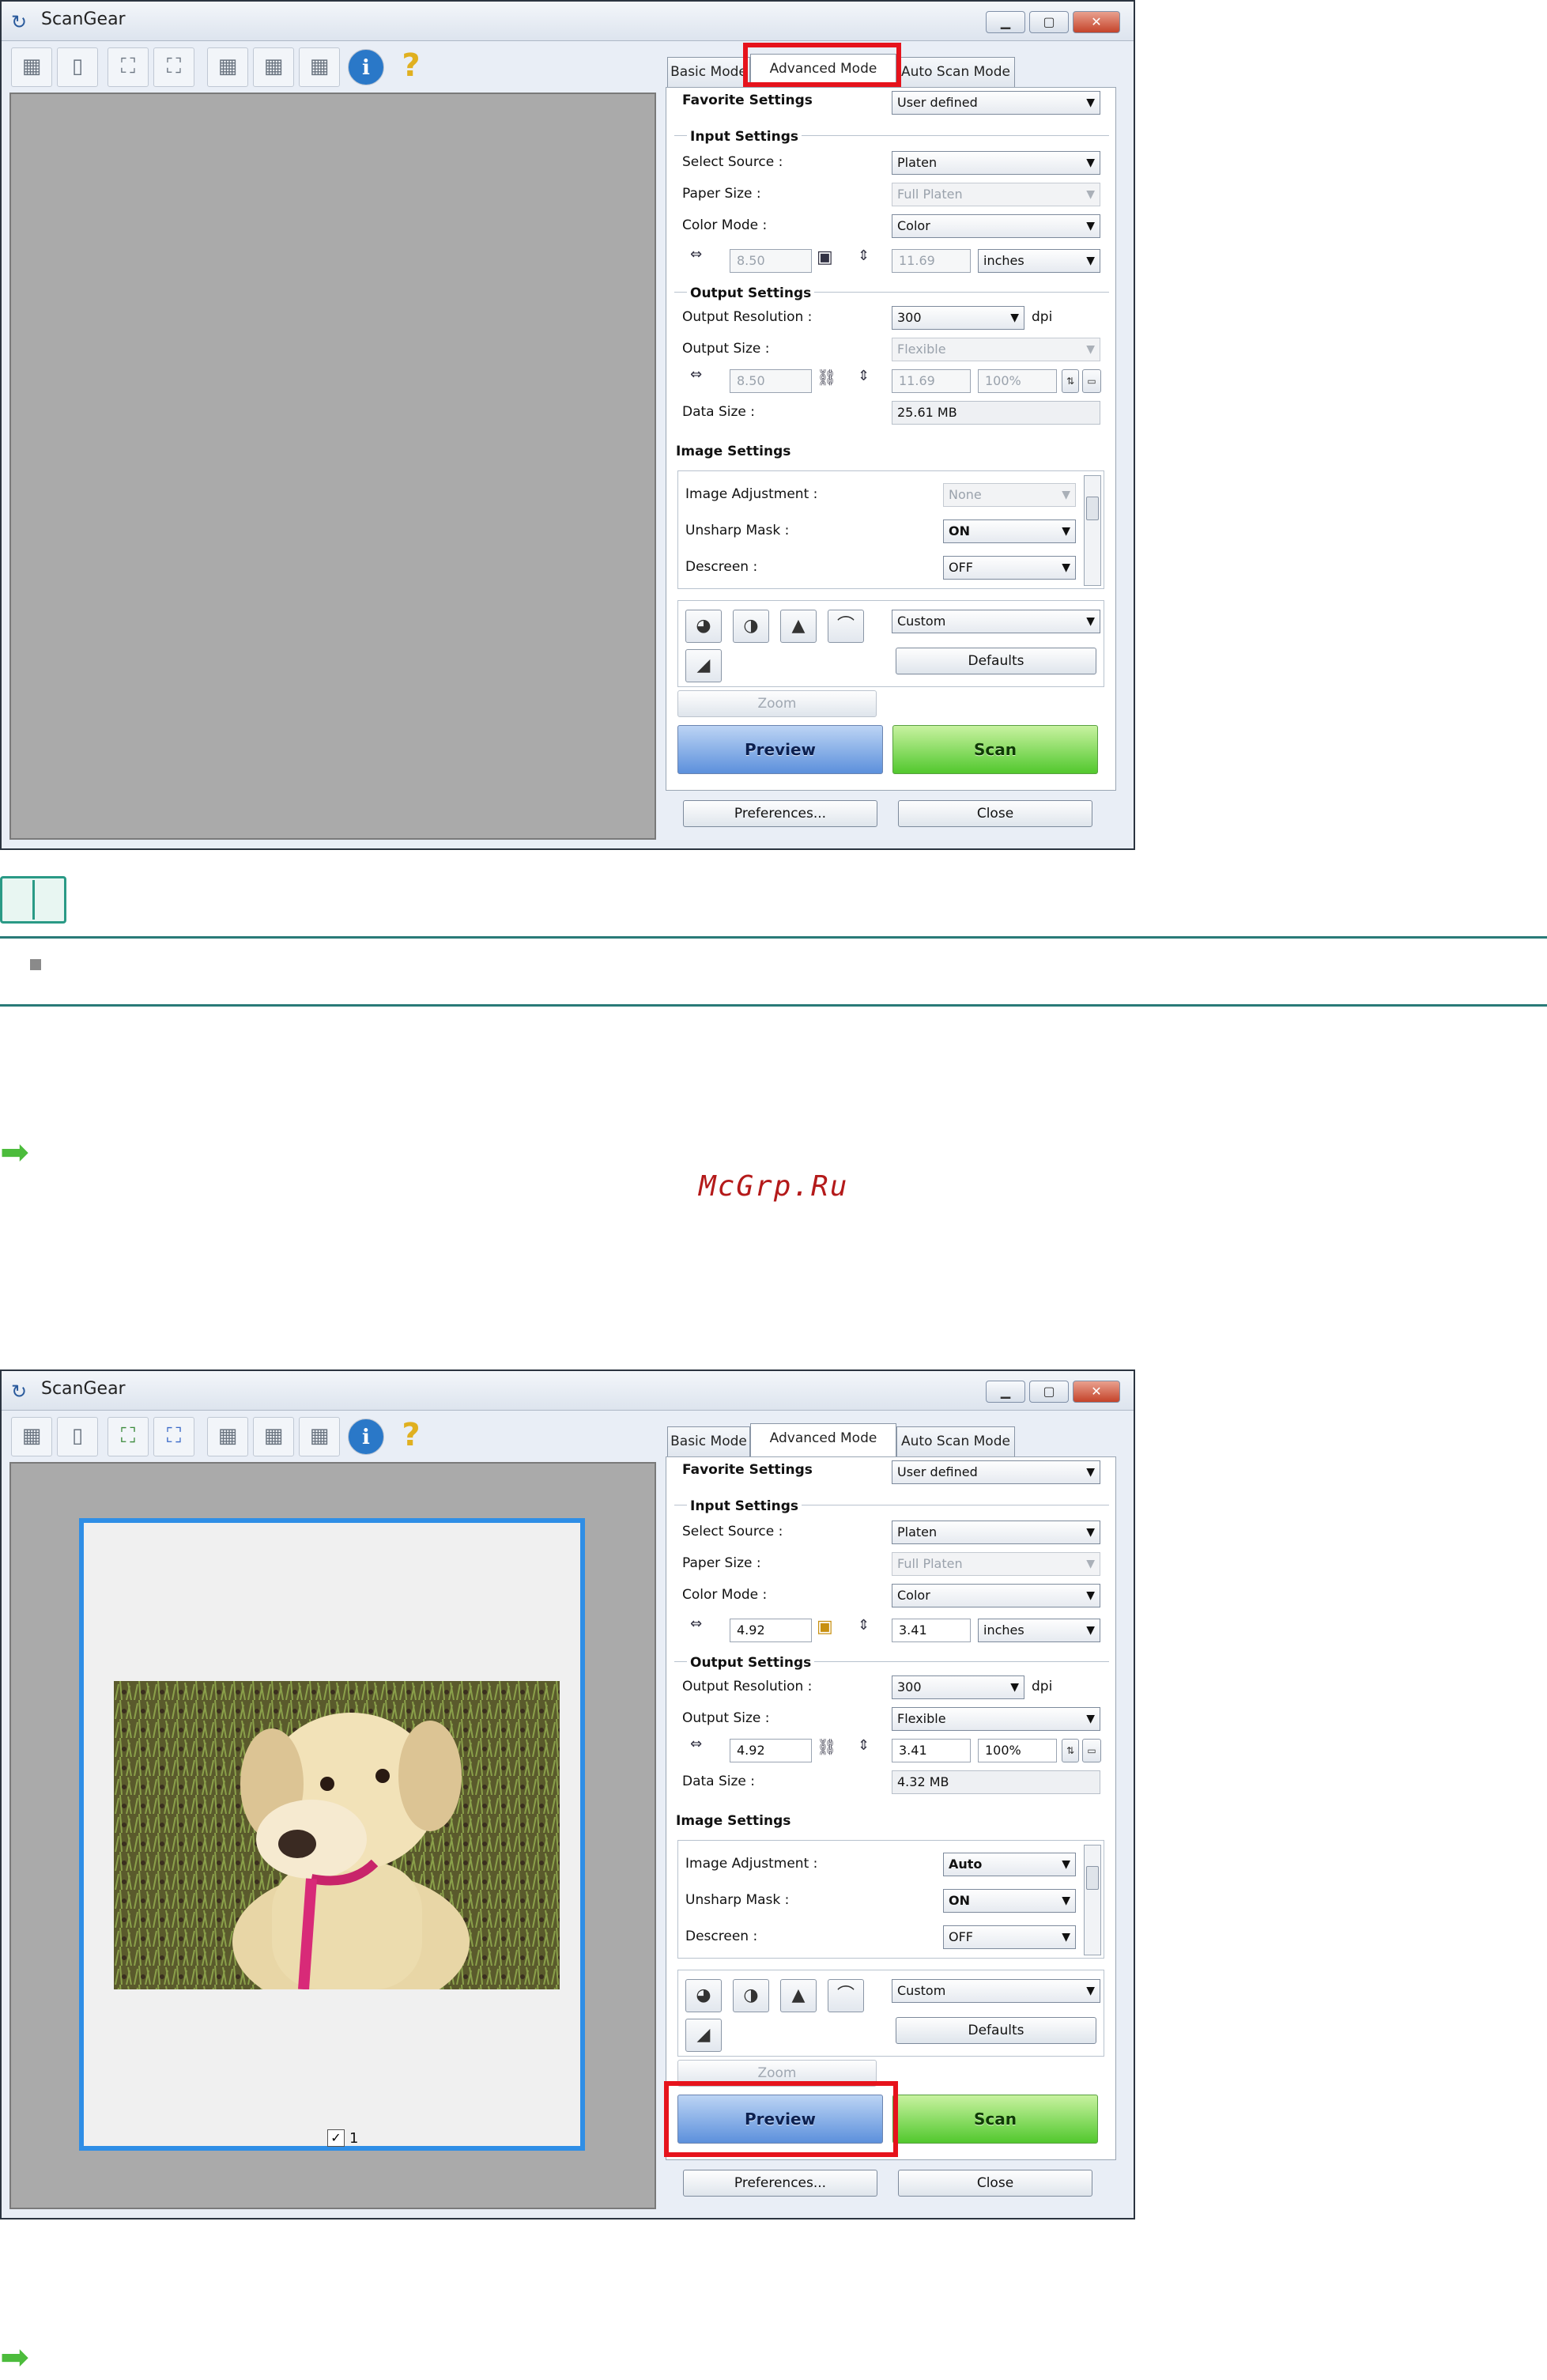 The image size is (1547, 2380). Describe the element at coordinates (771, 1750) in the screenshot. I see `output-width-field: 4.92` at that location.